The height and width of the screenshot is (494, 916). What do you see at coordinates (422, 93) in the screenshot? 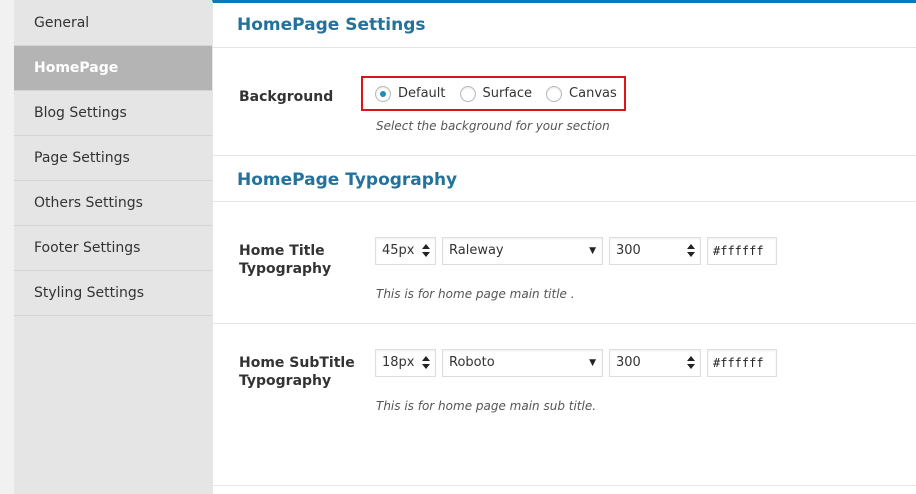
I see `radio-default-label: Default` at bounding box center [422, 93].